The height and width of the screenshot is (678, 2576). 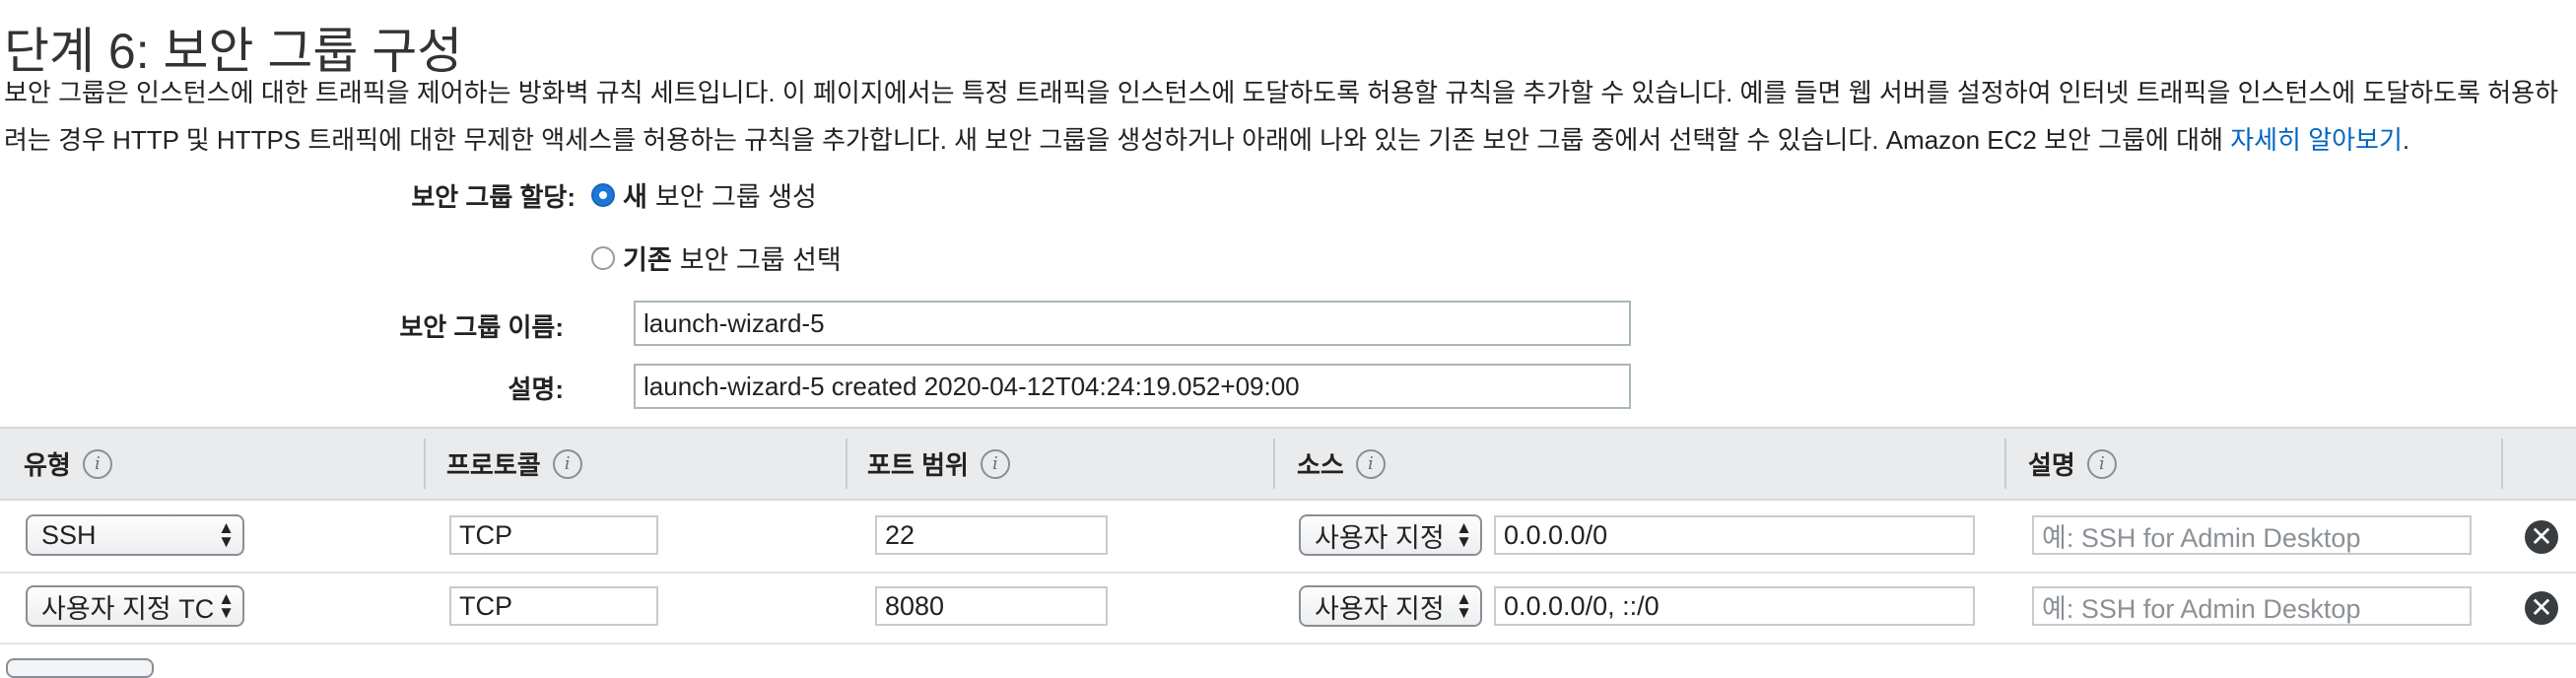 I want to click on column-header-source: 소스 i, so click(x=1341, y=464).